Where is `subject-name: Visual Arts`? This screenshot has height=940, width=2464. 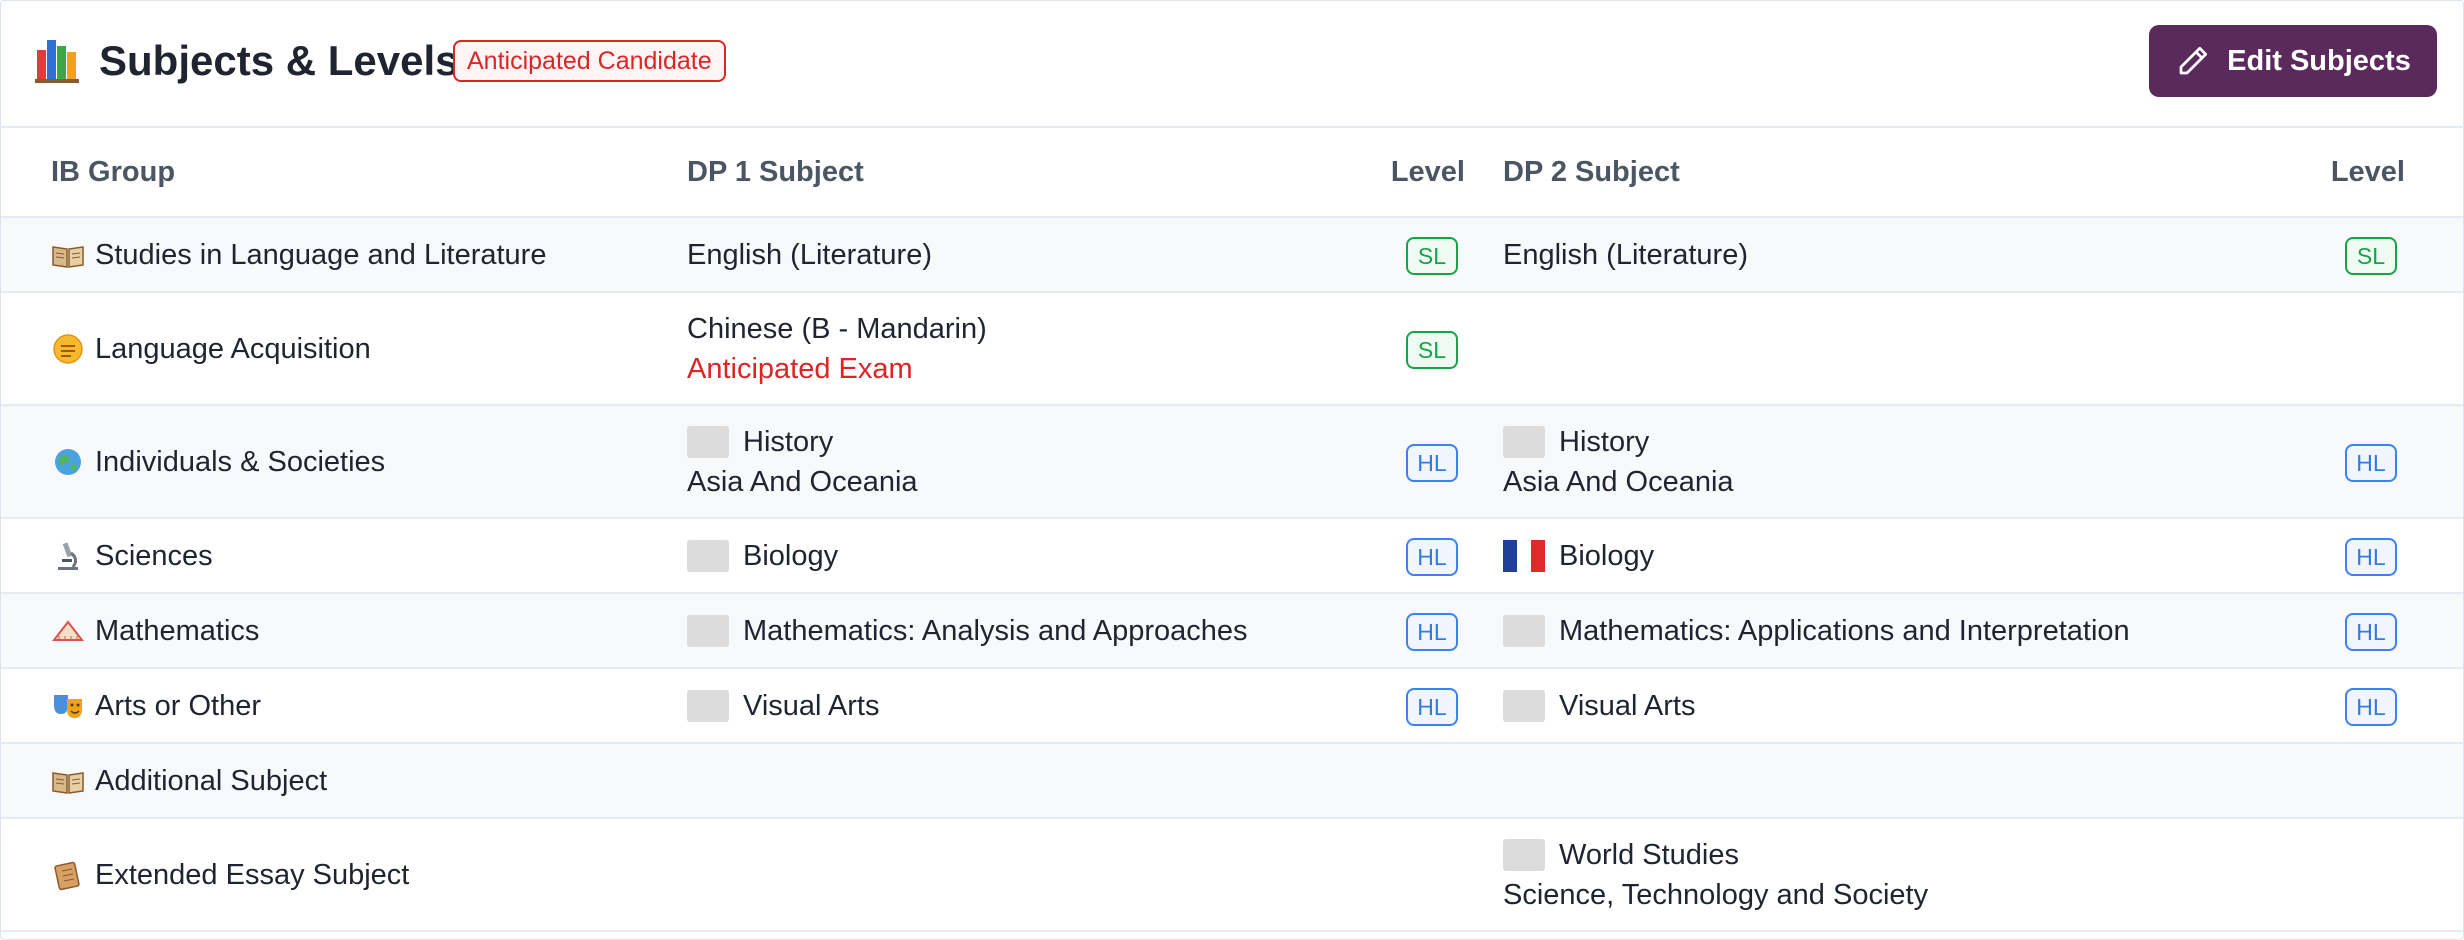
subject-name: Visual Arts is located at coordinates (1627, 705).